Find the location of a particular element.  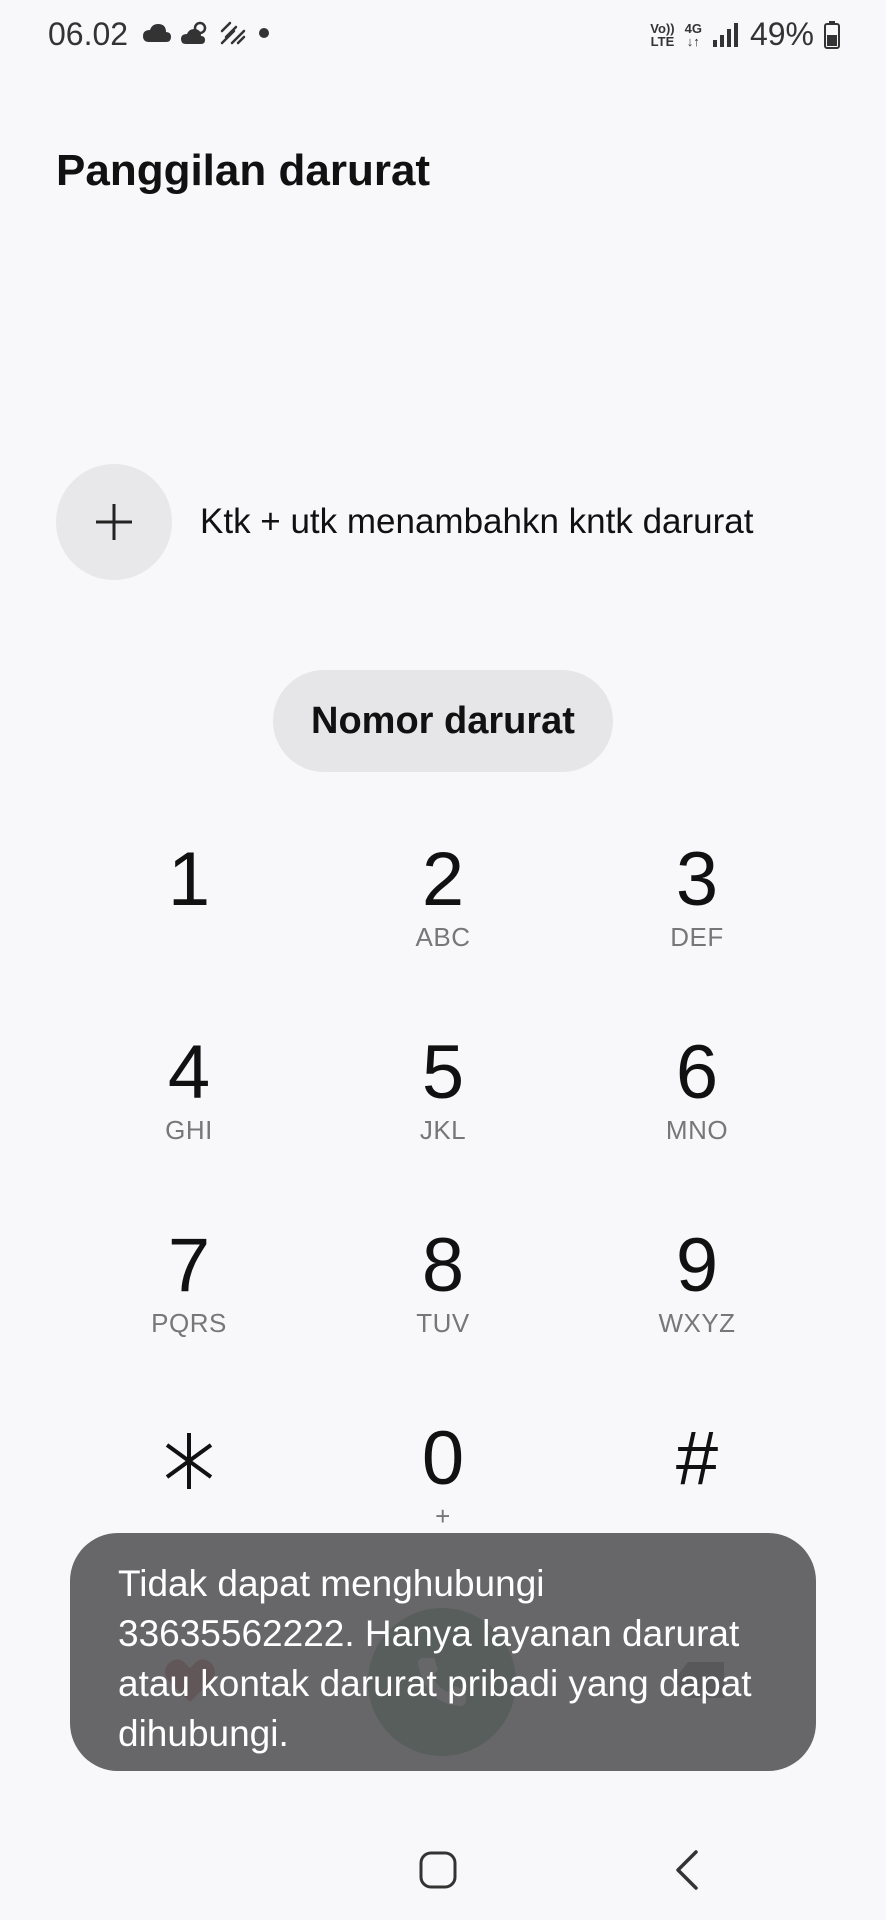

battery-icon is located at coordinates (832, 34).